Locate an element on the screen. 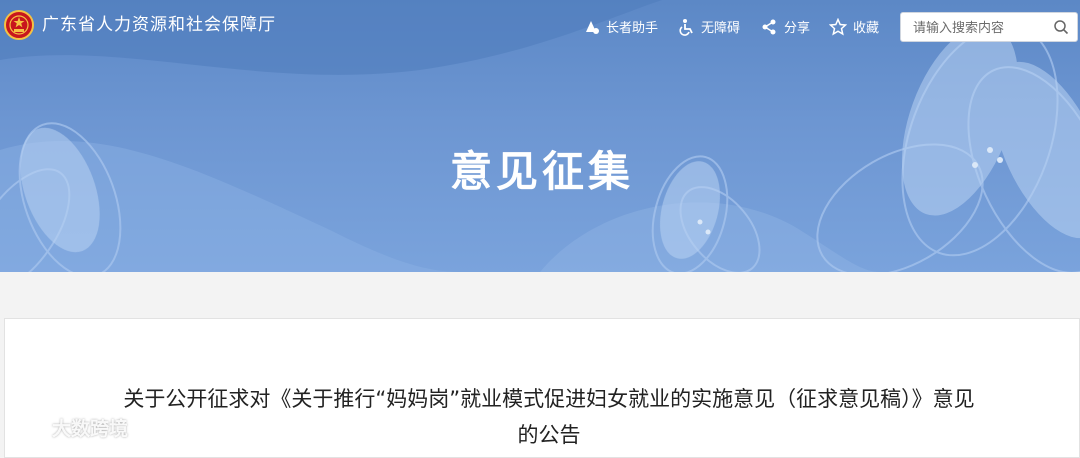 The height and width of the screenshot is (458, 1080). notice-title-line2: 的公告 is located at coordinates (549, 435).